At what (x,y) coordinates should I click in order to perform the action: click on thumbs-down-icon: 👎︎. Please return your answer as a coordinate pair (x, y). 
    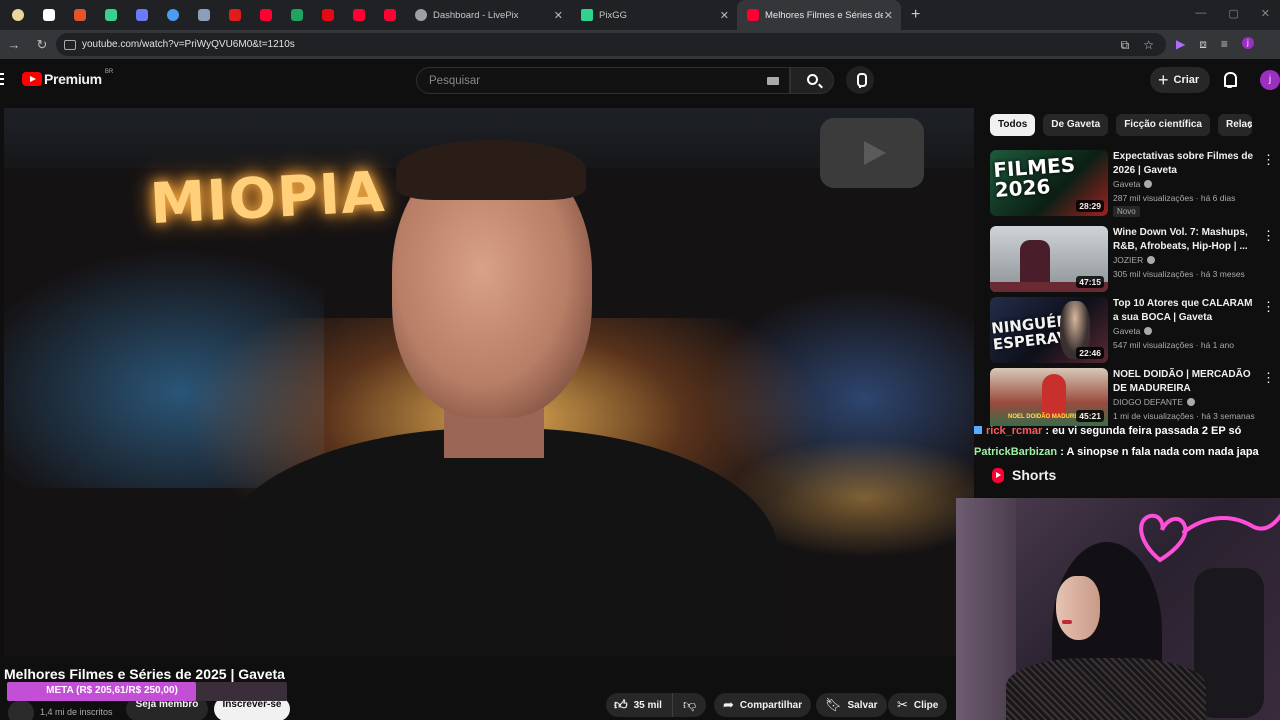
    Looking at the image, I should click on (689, 704).